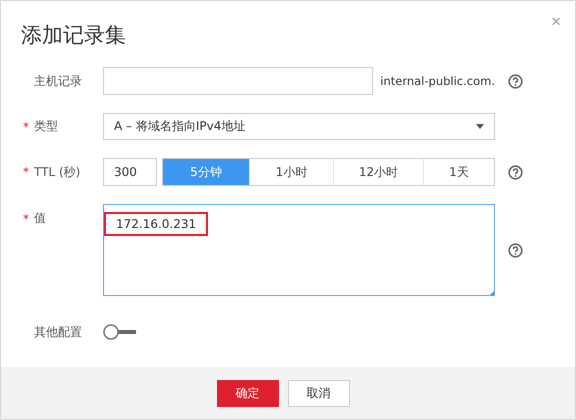  I want to click on field-label: 值, so click(40, 218).